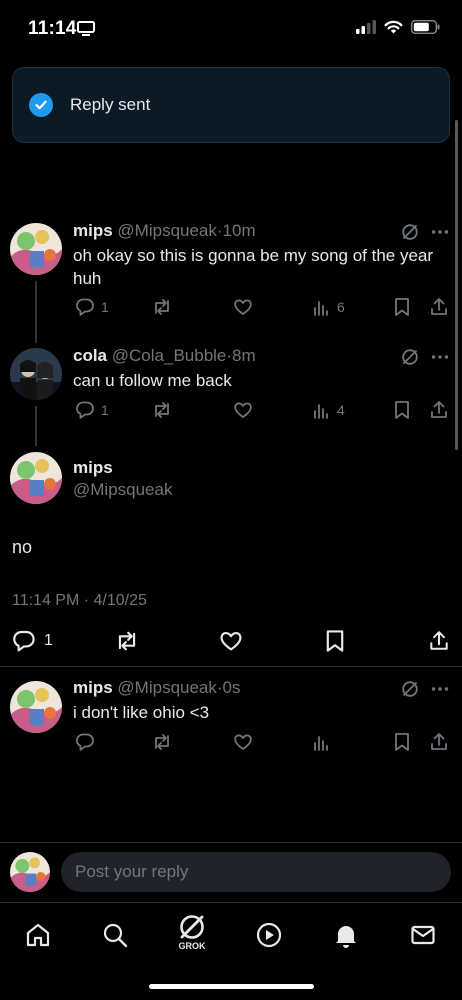  Describe the element at coordinates (41, 105) in the screenshot. I see `check-icon` at that location.